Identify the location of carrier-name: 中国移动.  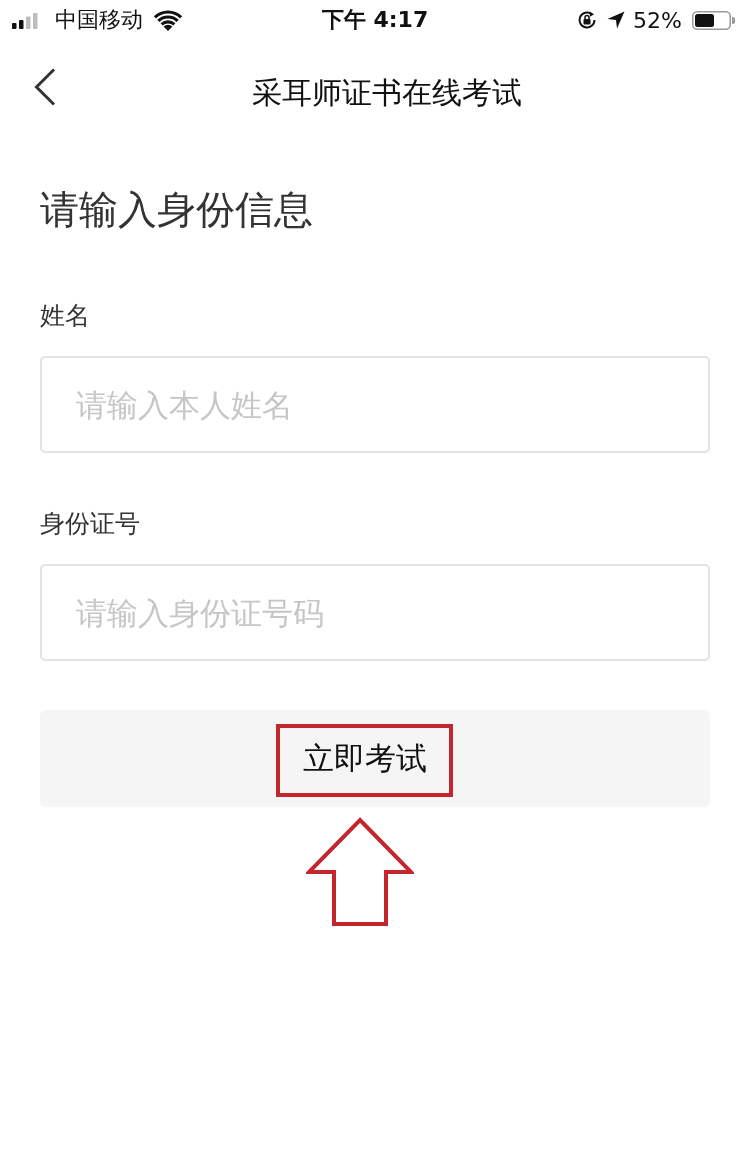
(99, 20).